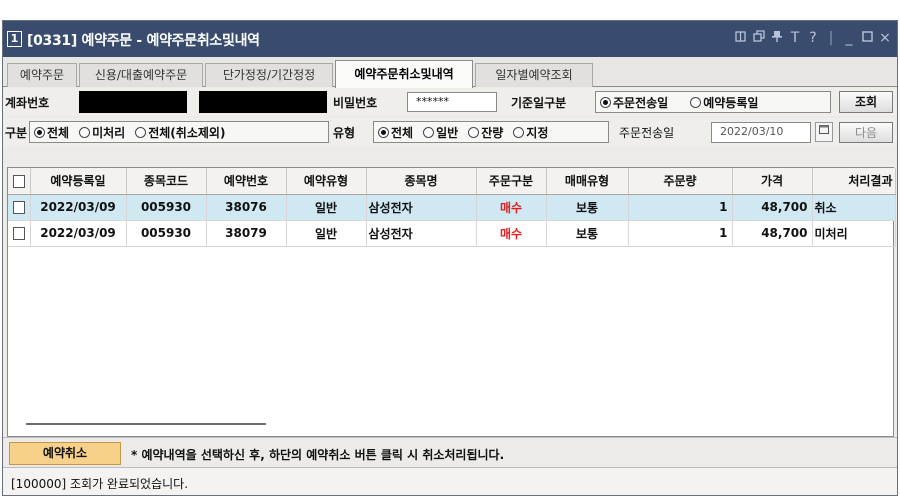 This screenshot has width=900, height=500. Describe the element at coordinates (246, 233) in the screenshot. I see `cell-reservation-number: 38079` at that location.